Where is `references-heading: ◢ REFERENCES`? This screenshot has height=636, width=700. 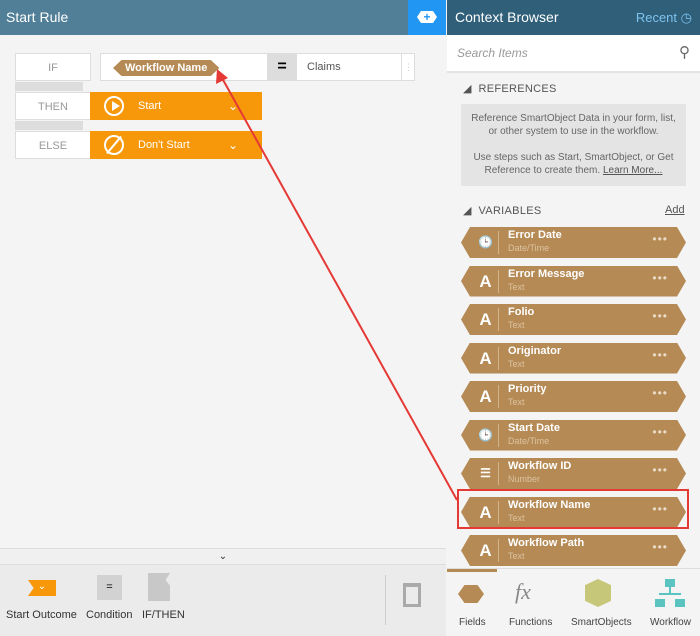
references-heading: ◢ REFERENCES is located at coordinates (510, 88).